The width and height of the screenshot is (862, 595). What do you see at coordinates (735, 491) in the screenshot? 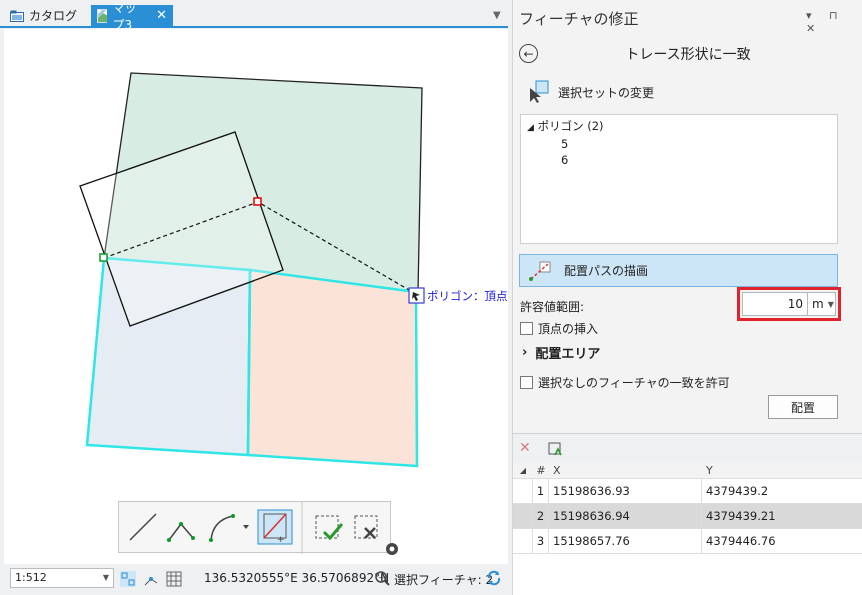
I see `cell-y: 4379439.2` at bounding box center [735, 491].